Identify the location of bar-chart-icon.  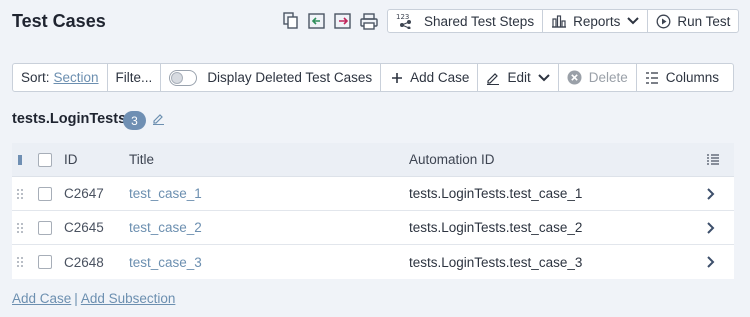
(559, 21).